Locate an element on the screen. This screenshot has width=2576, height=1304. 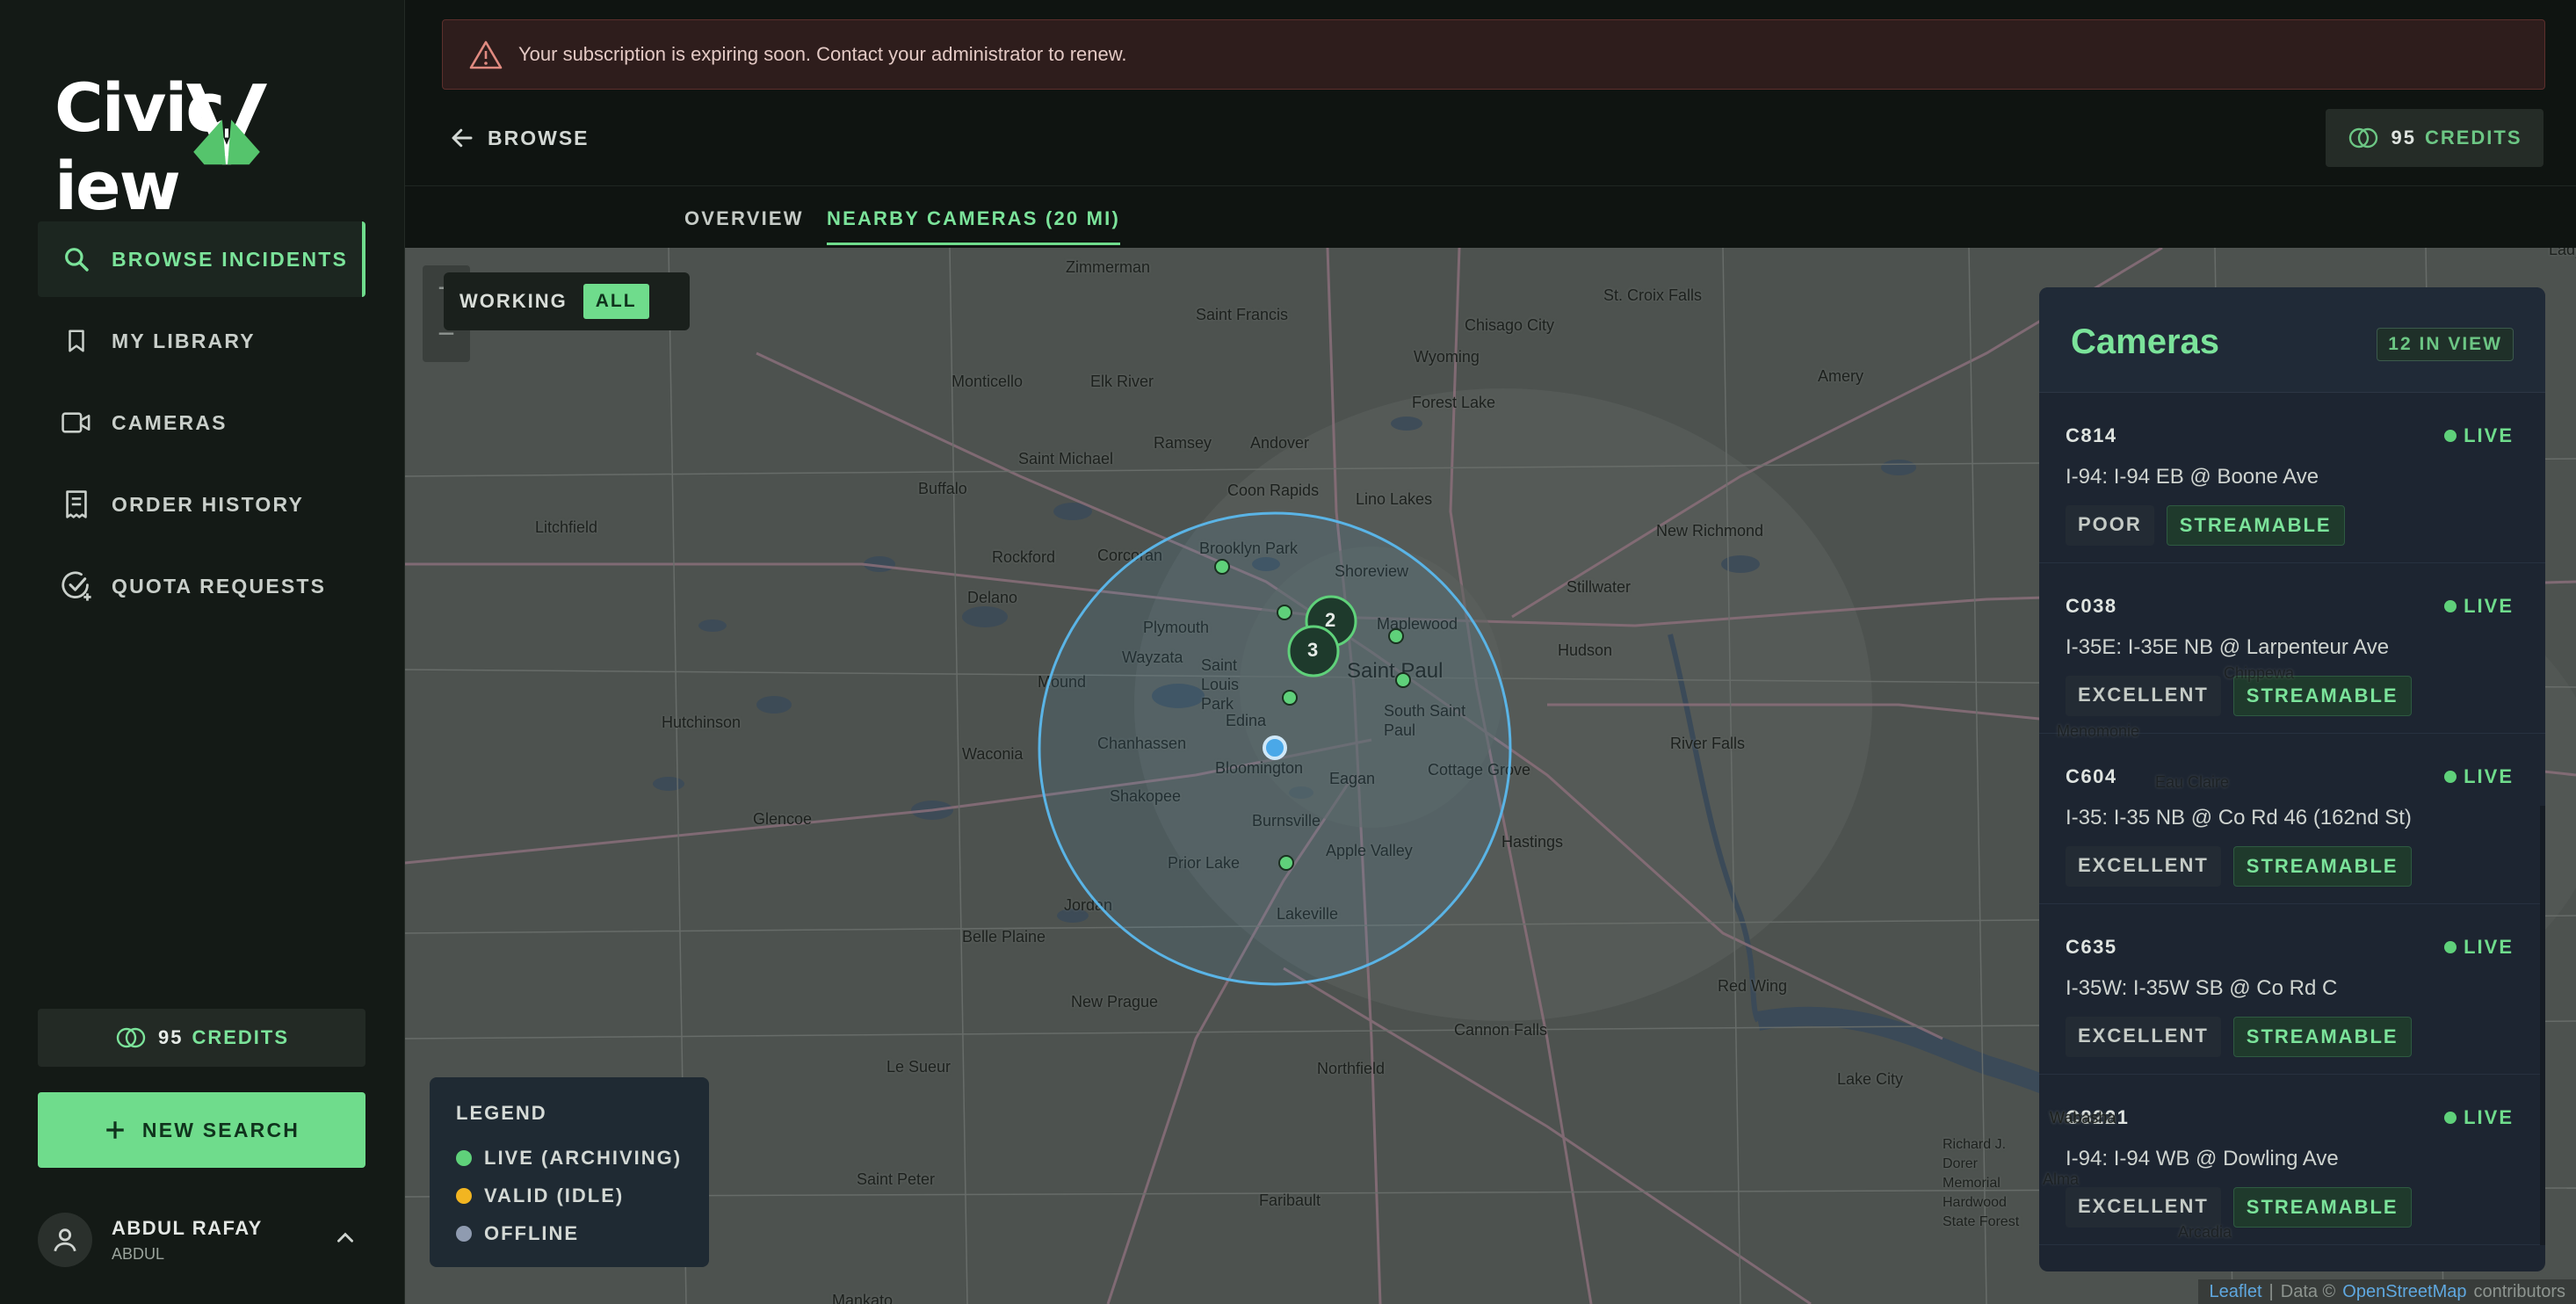
osm-link: OpenStreetMap is located at coordinates (2404, 1292).